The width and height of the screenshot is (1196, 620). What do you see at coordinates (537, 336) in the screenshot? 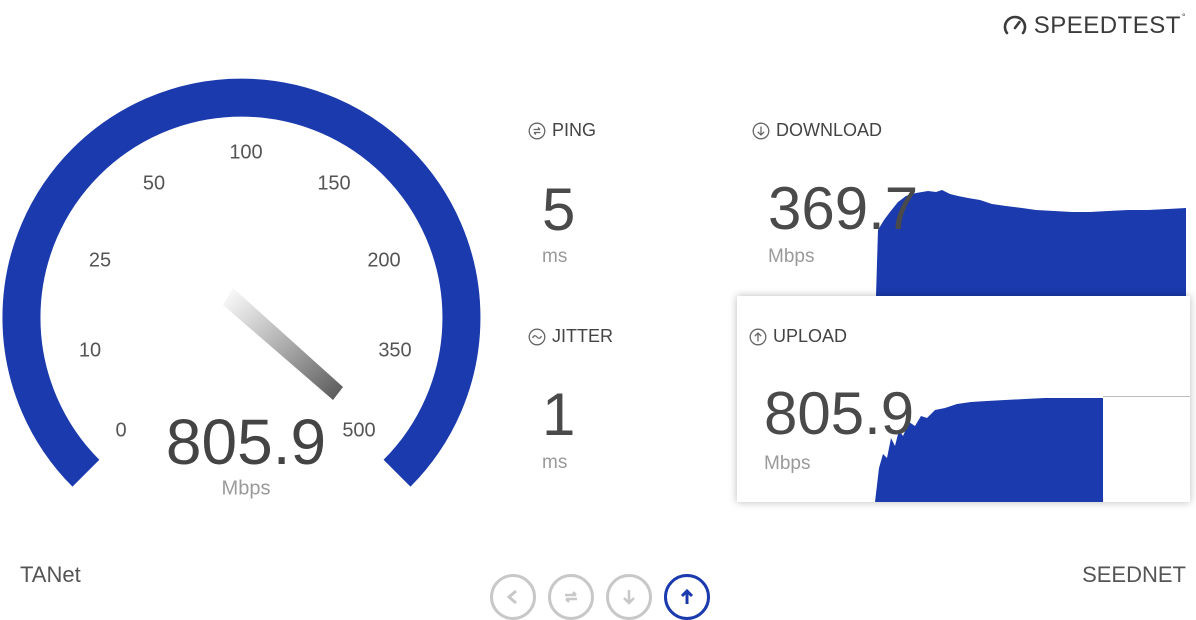
I see `jitter-icon` at bounding box center [537, 336].